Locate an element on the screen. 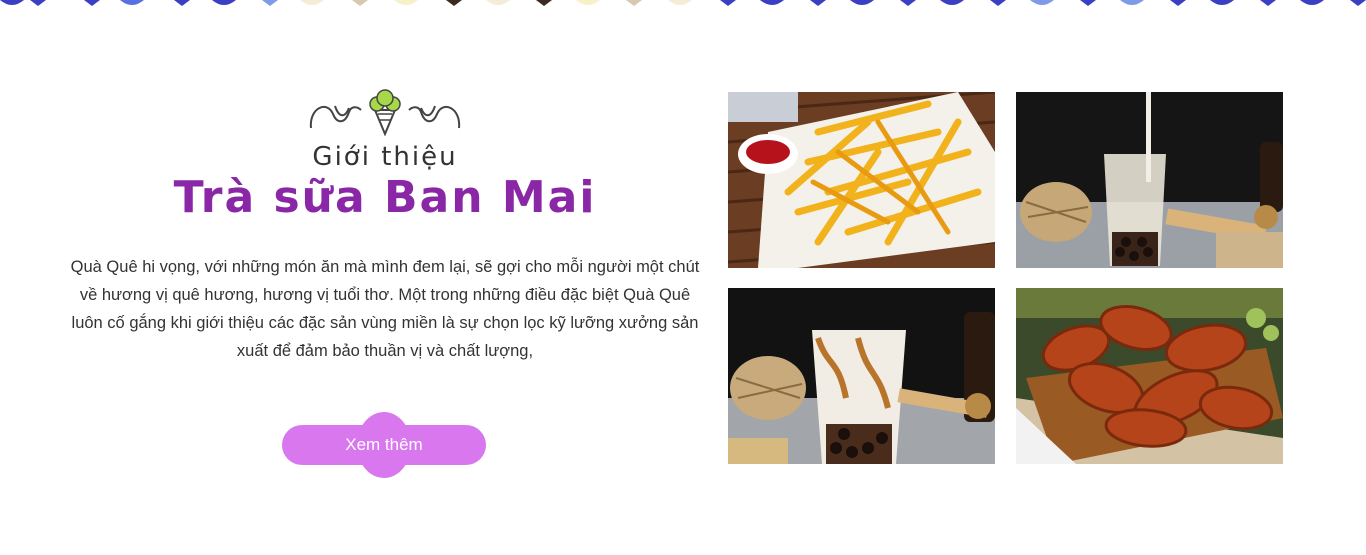  caramel-milk-tea-photo is located at coordinates (861, 376).